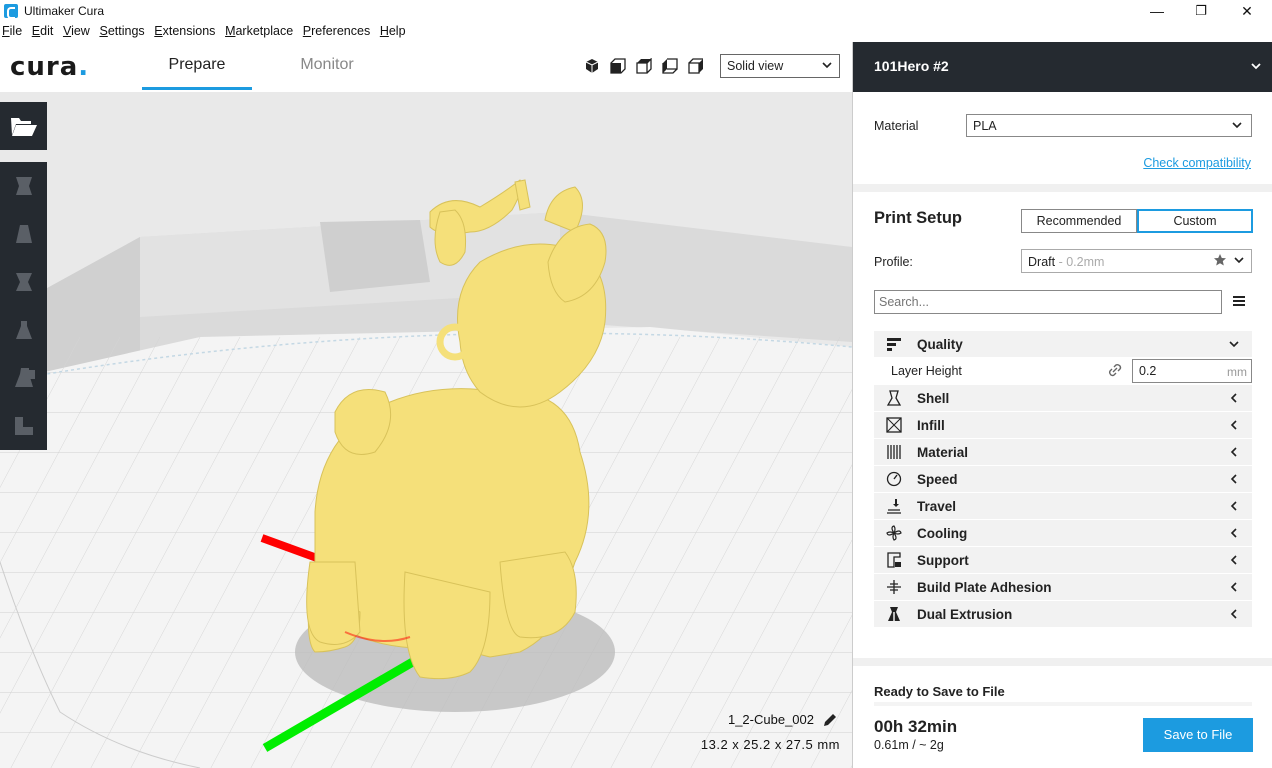  What do you see at coordinates (1239, 301) in the screenshot?
I see `hamburger-menu-icon` at bounding box center [1239, 301].